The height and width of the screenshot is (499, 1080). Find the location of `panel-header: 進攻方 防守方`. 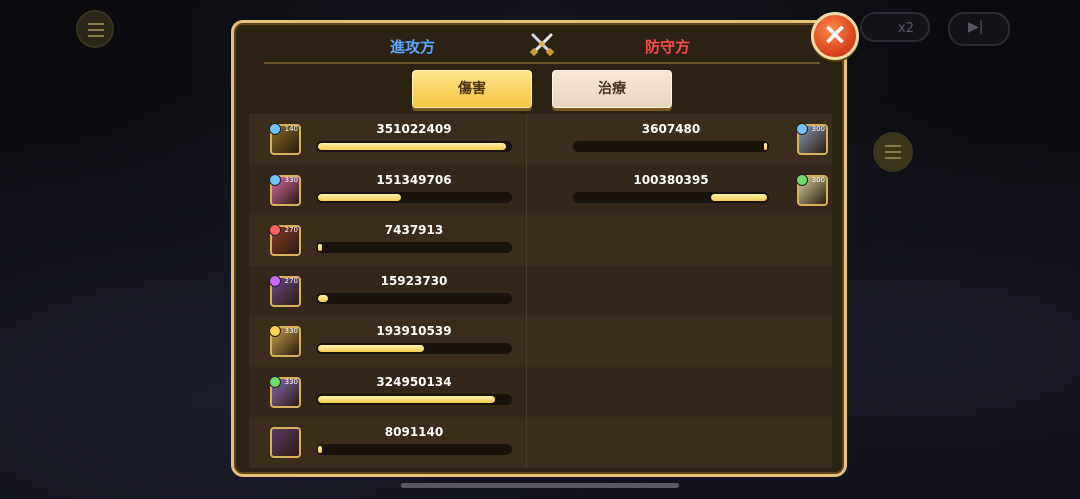

panel-header: 進攻方 防守方 is located at coordinates (539, 46).